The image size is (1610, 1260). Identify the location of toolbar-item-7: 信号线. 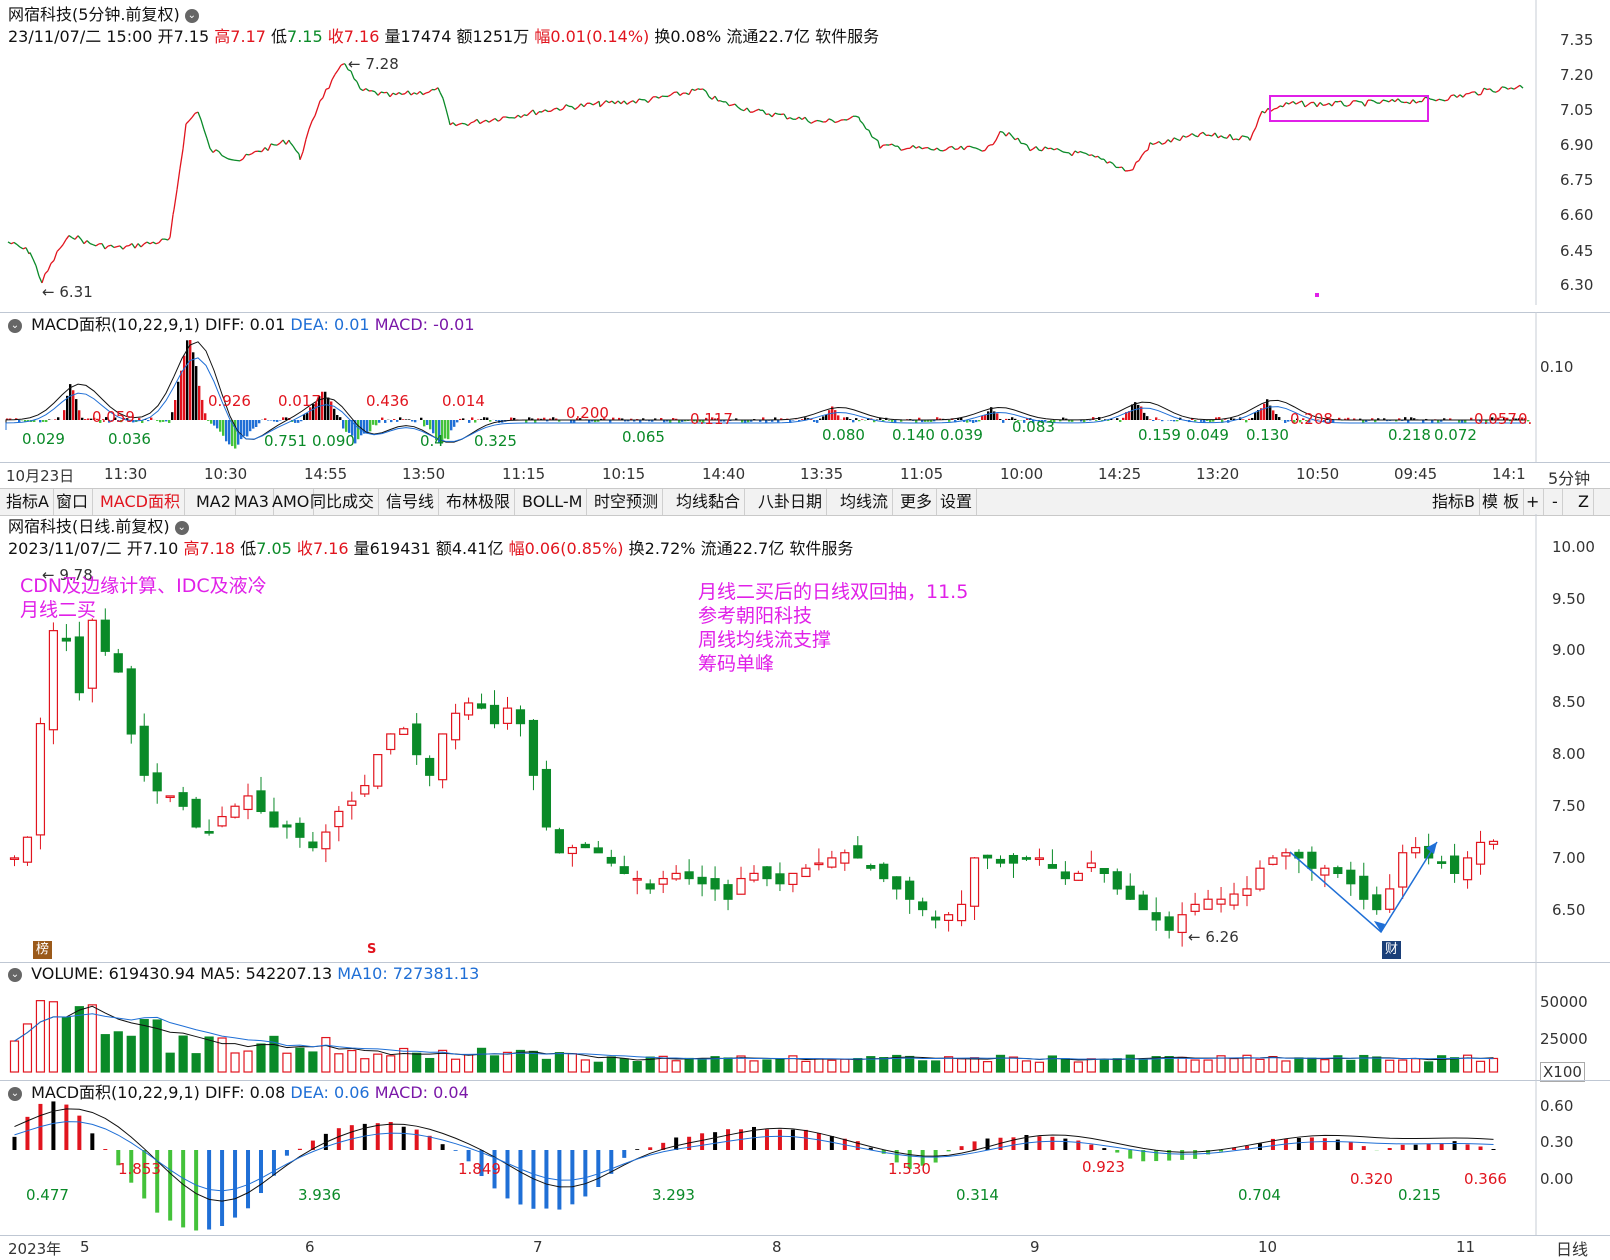
(410, 502).